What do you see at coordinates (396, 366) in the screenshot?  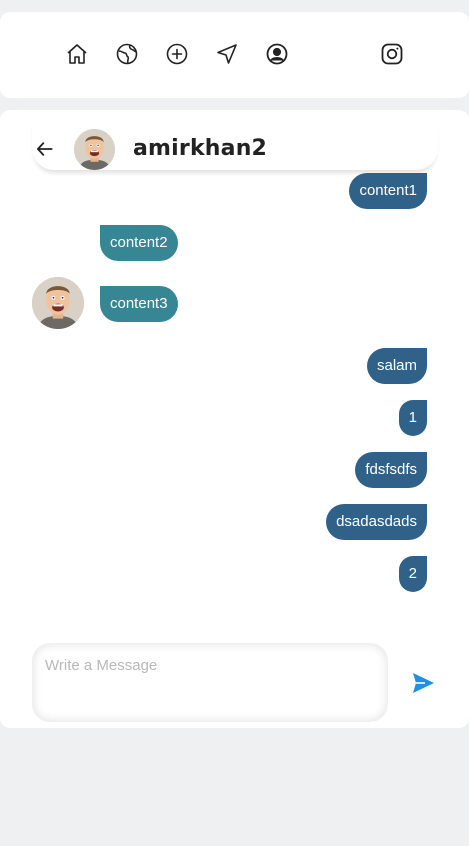 I see `message-bubble-outgoing: salam` at bounding box center [396, 366].